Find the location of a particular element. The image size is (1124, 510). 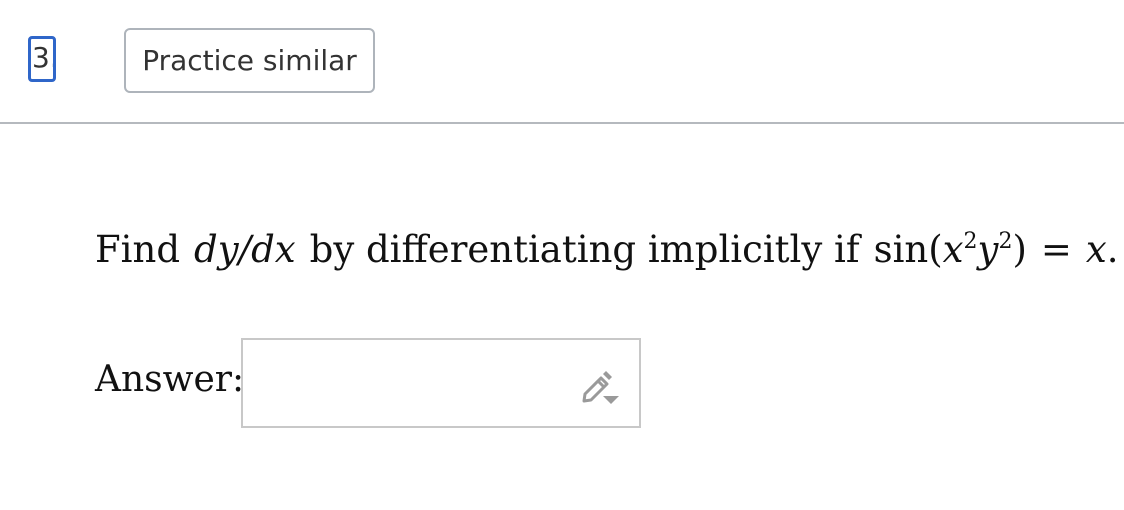

answer-label: Answer: is located at coordinates (170, 379).